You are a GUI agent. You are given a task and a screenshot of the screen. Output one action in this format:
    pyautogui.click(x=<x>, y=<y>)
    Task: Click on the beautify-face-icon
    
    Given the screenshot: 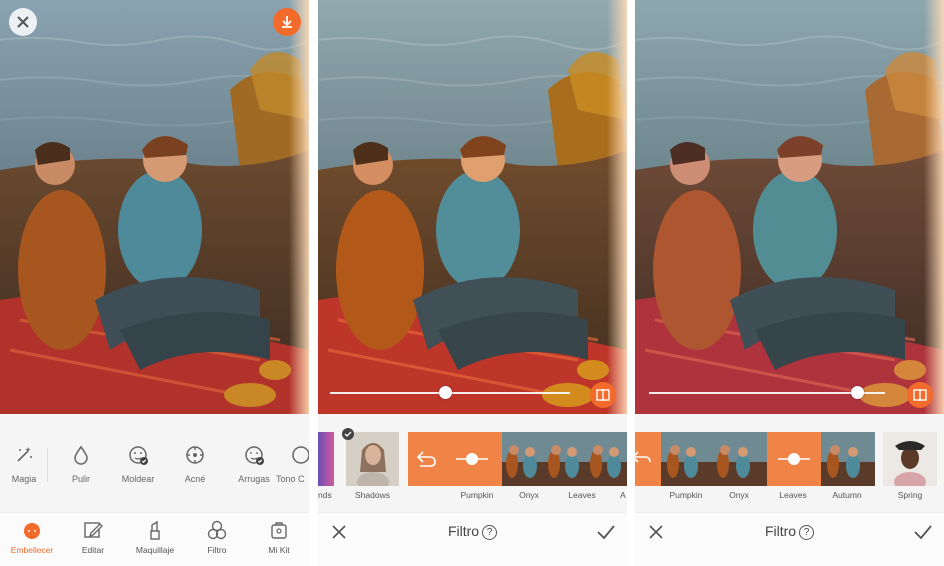 What is the action you would take?
    pyautogui.click(x=32, y=530)
    